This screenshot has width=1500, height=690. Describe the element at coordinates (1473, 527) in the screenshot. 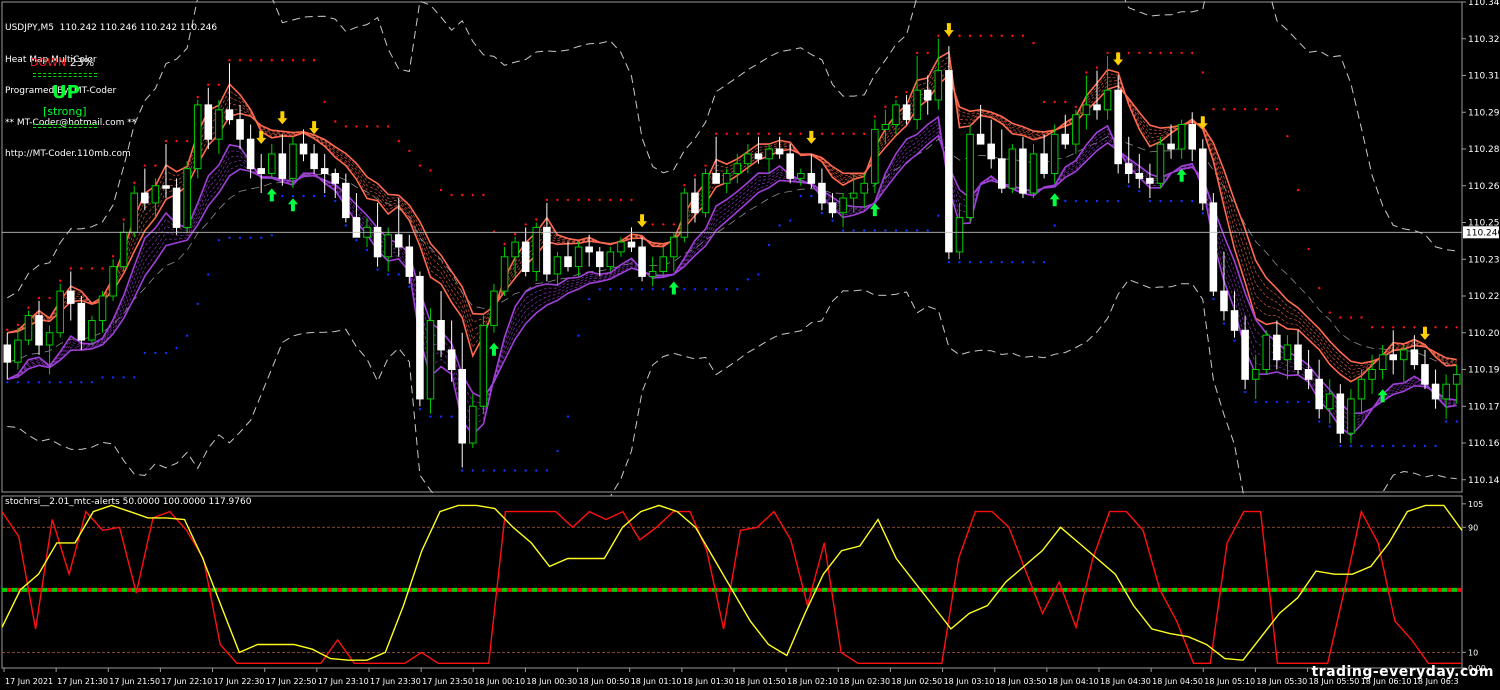

I see `indicator-tick-label: 90` at that location.